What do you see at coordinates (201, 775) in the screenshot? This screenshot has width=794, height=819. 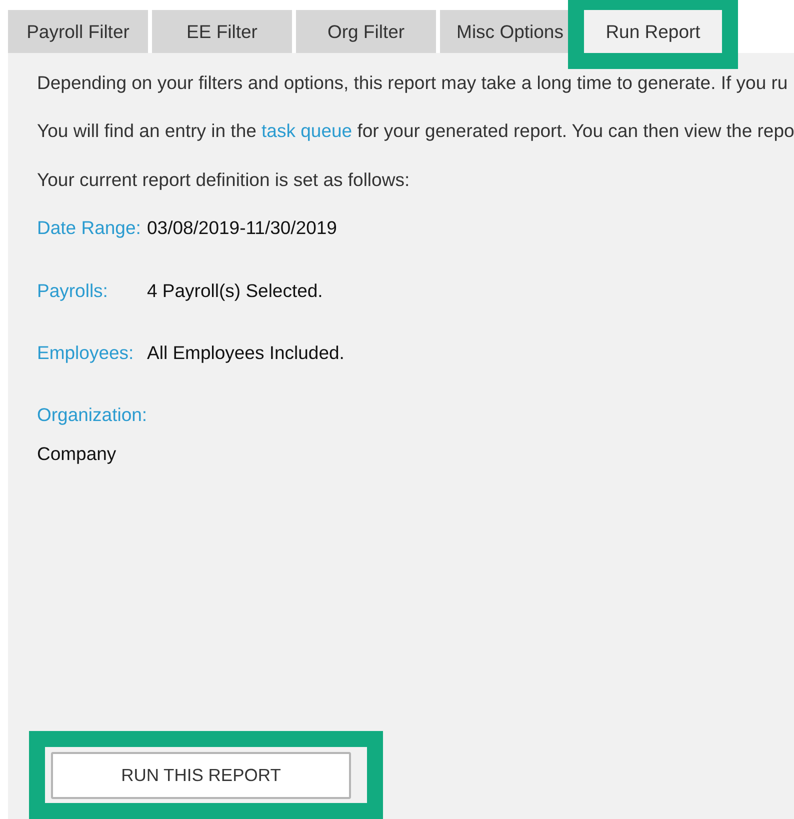 I see `run-report-button: RUN THIS REPORT` at bounding box center [201, 775].